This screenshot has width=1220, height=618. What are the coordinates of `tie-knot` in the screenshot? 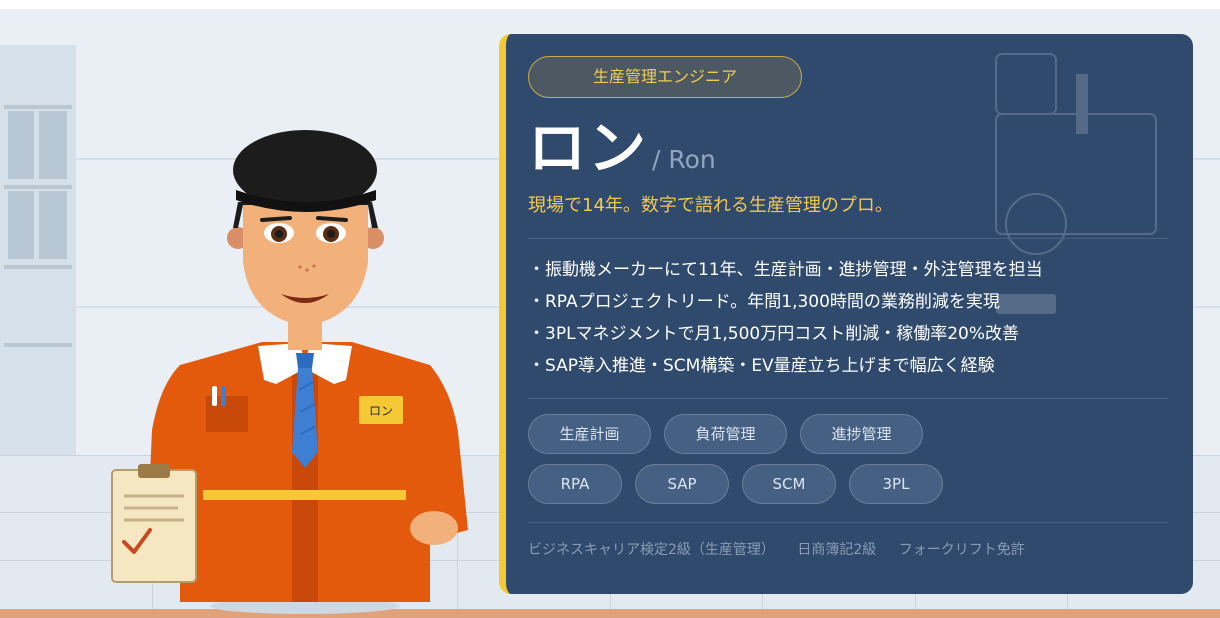 It's located at (305, 360).